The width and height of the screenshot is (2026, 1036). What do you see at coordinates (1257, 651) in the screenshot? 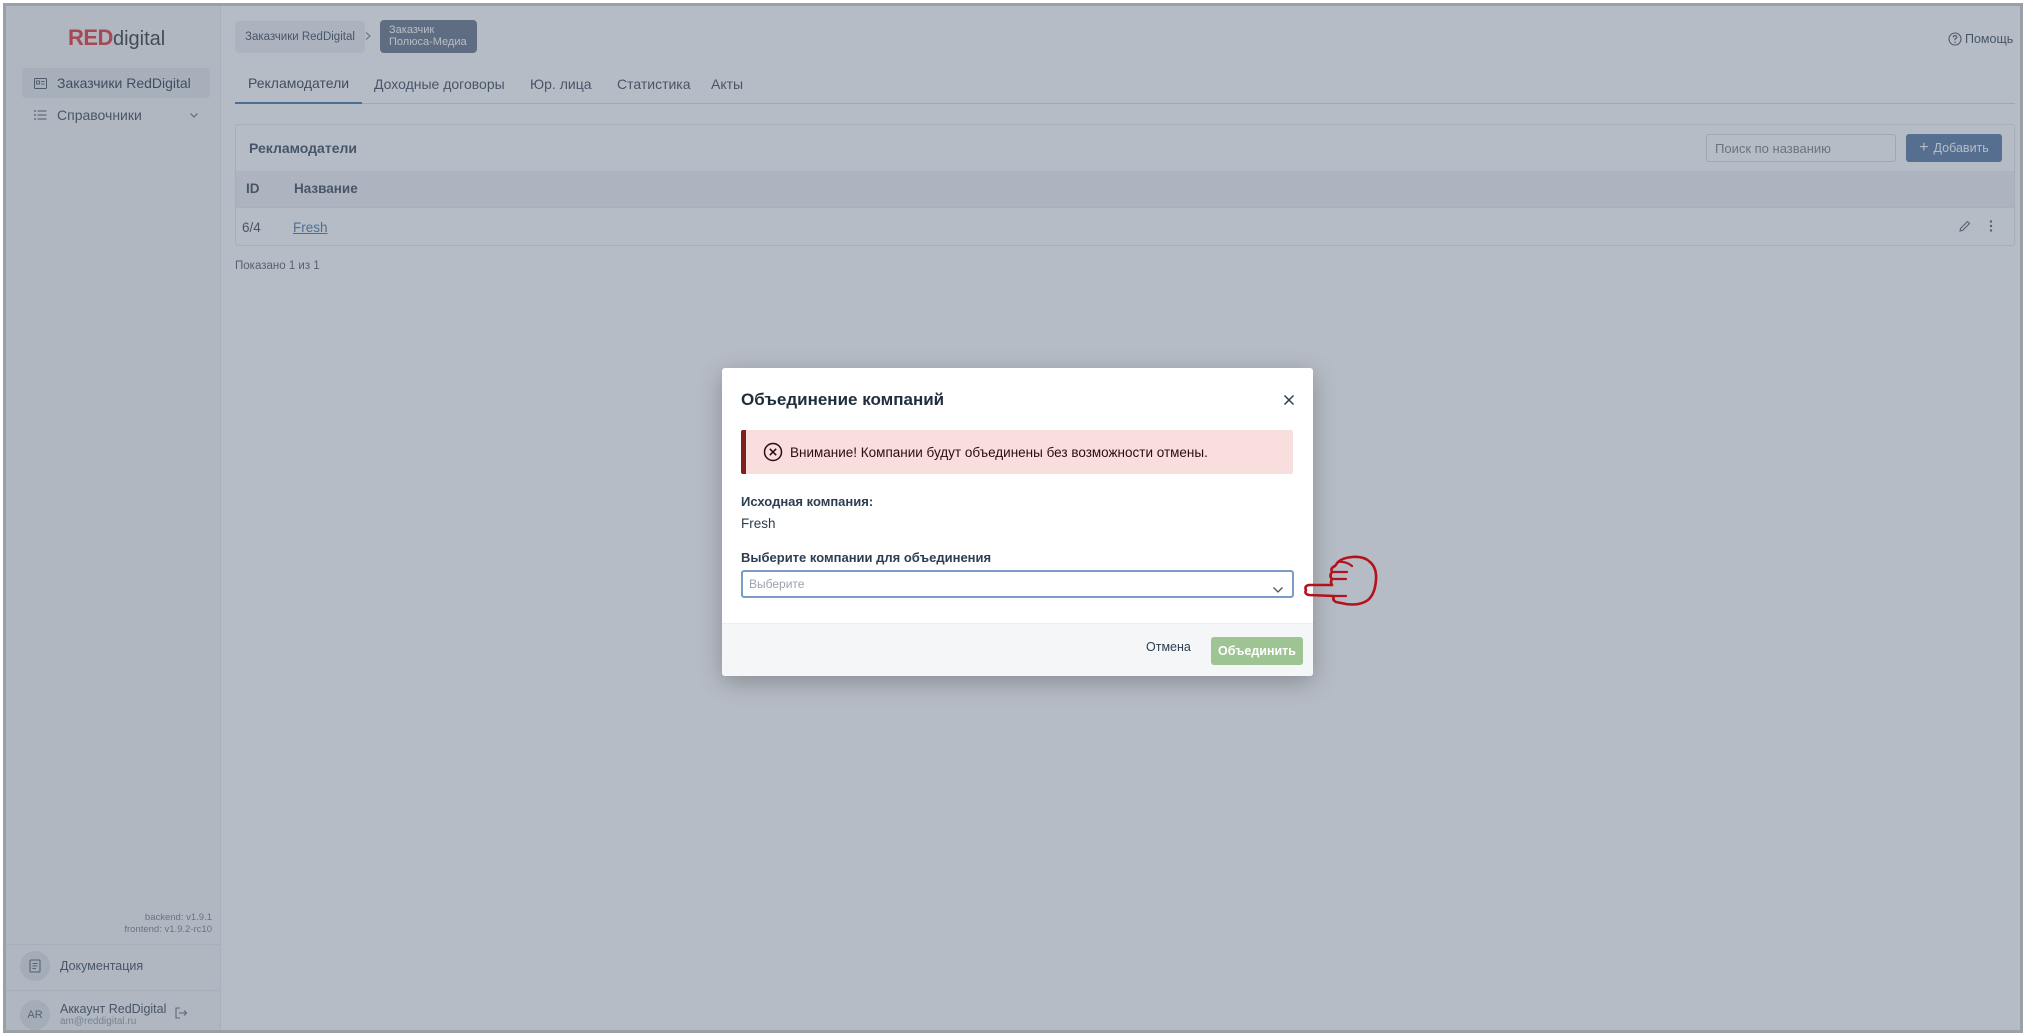
I see `merge-button: Объединить` at bounding box center [1257, 651].